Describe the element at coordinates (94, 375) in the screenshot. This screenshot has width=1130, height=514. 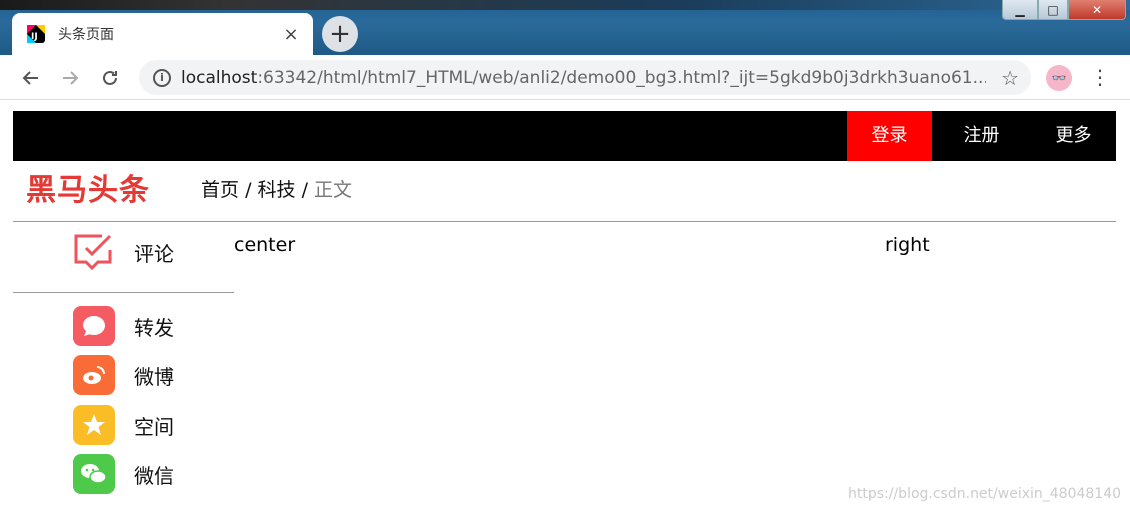
I see `weibo-icon` at that location.